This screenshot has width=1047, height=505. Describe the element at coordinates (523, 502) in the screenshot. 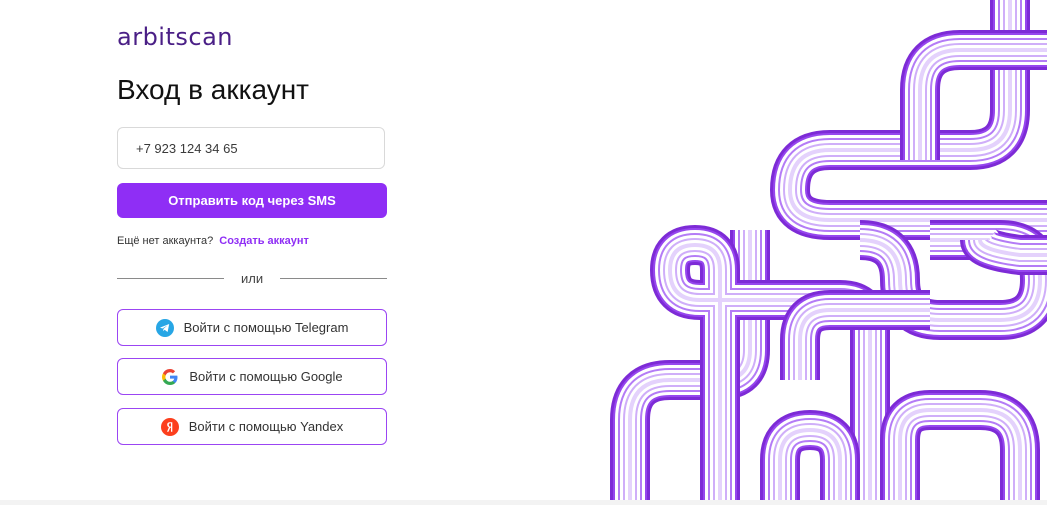

I see `bottom-bar` at that location.